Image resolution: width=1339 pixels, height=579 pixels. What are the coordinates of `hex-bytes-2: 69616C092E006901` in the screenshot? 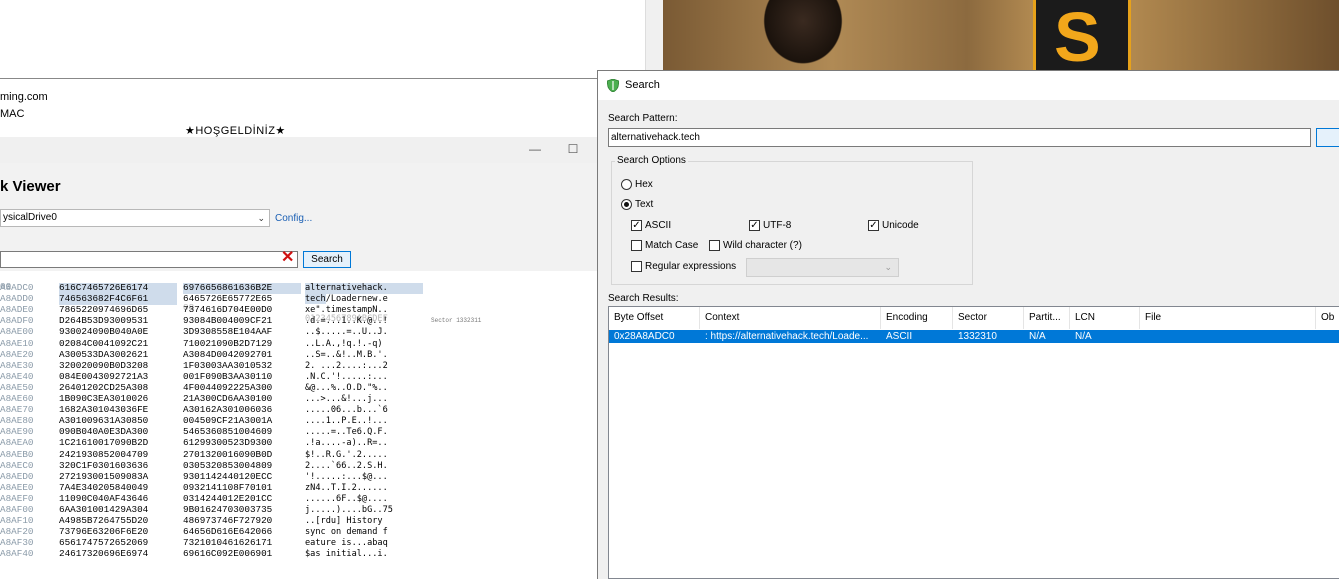 It's located at (228, 554).